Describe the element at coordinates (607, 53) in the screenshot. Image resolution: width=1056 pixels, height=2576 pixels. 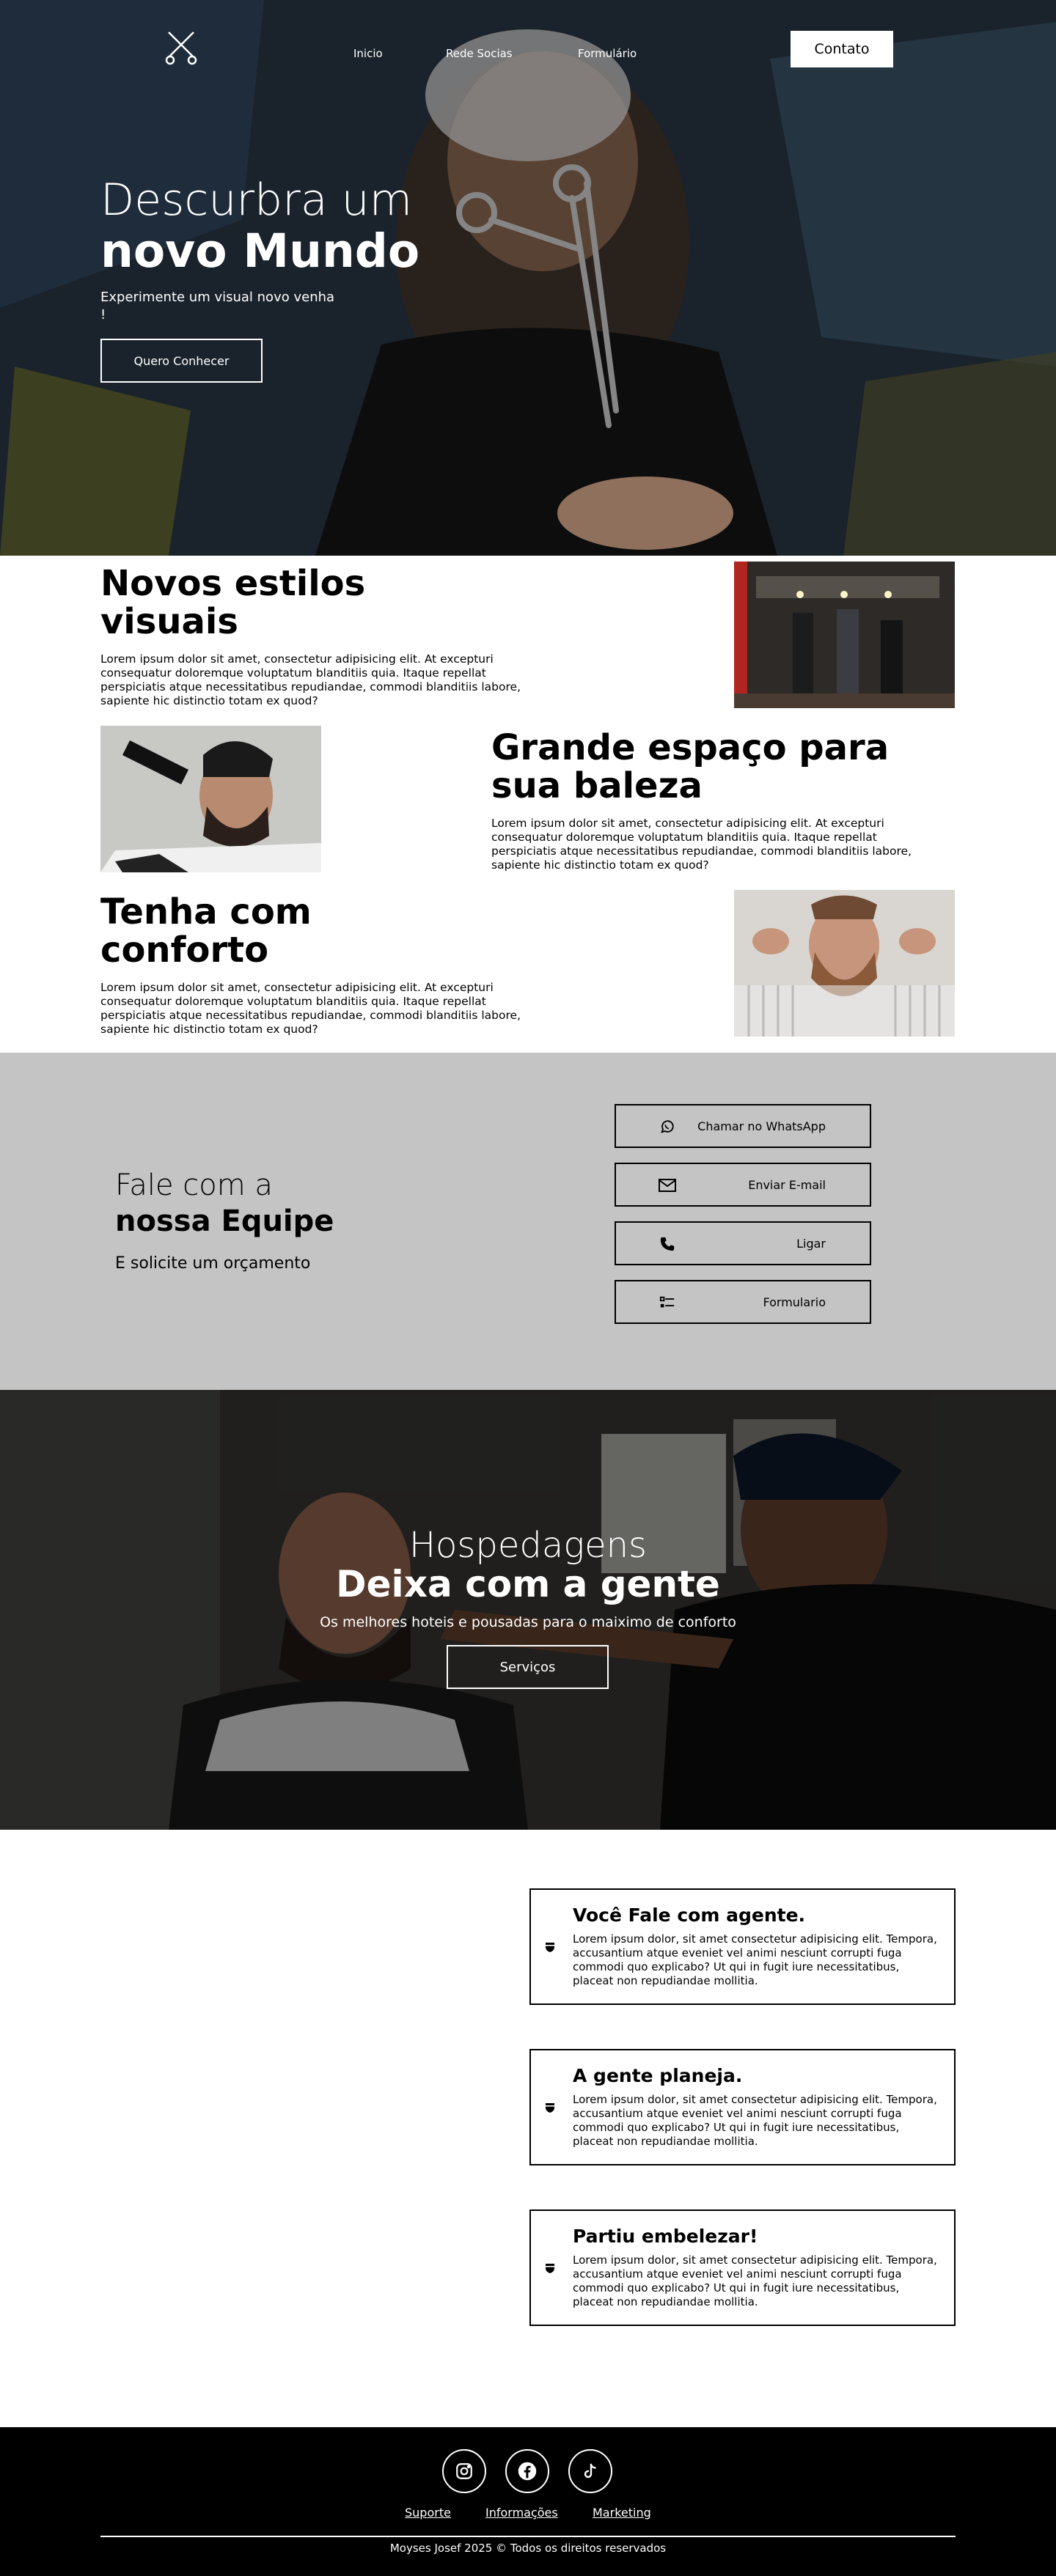
I see `nav-formulario: Formulário` at that location.